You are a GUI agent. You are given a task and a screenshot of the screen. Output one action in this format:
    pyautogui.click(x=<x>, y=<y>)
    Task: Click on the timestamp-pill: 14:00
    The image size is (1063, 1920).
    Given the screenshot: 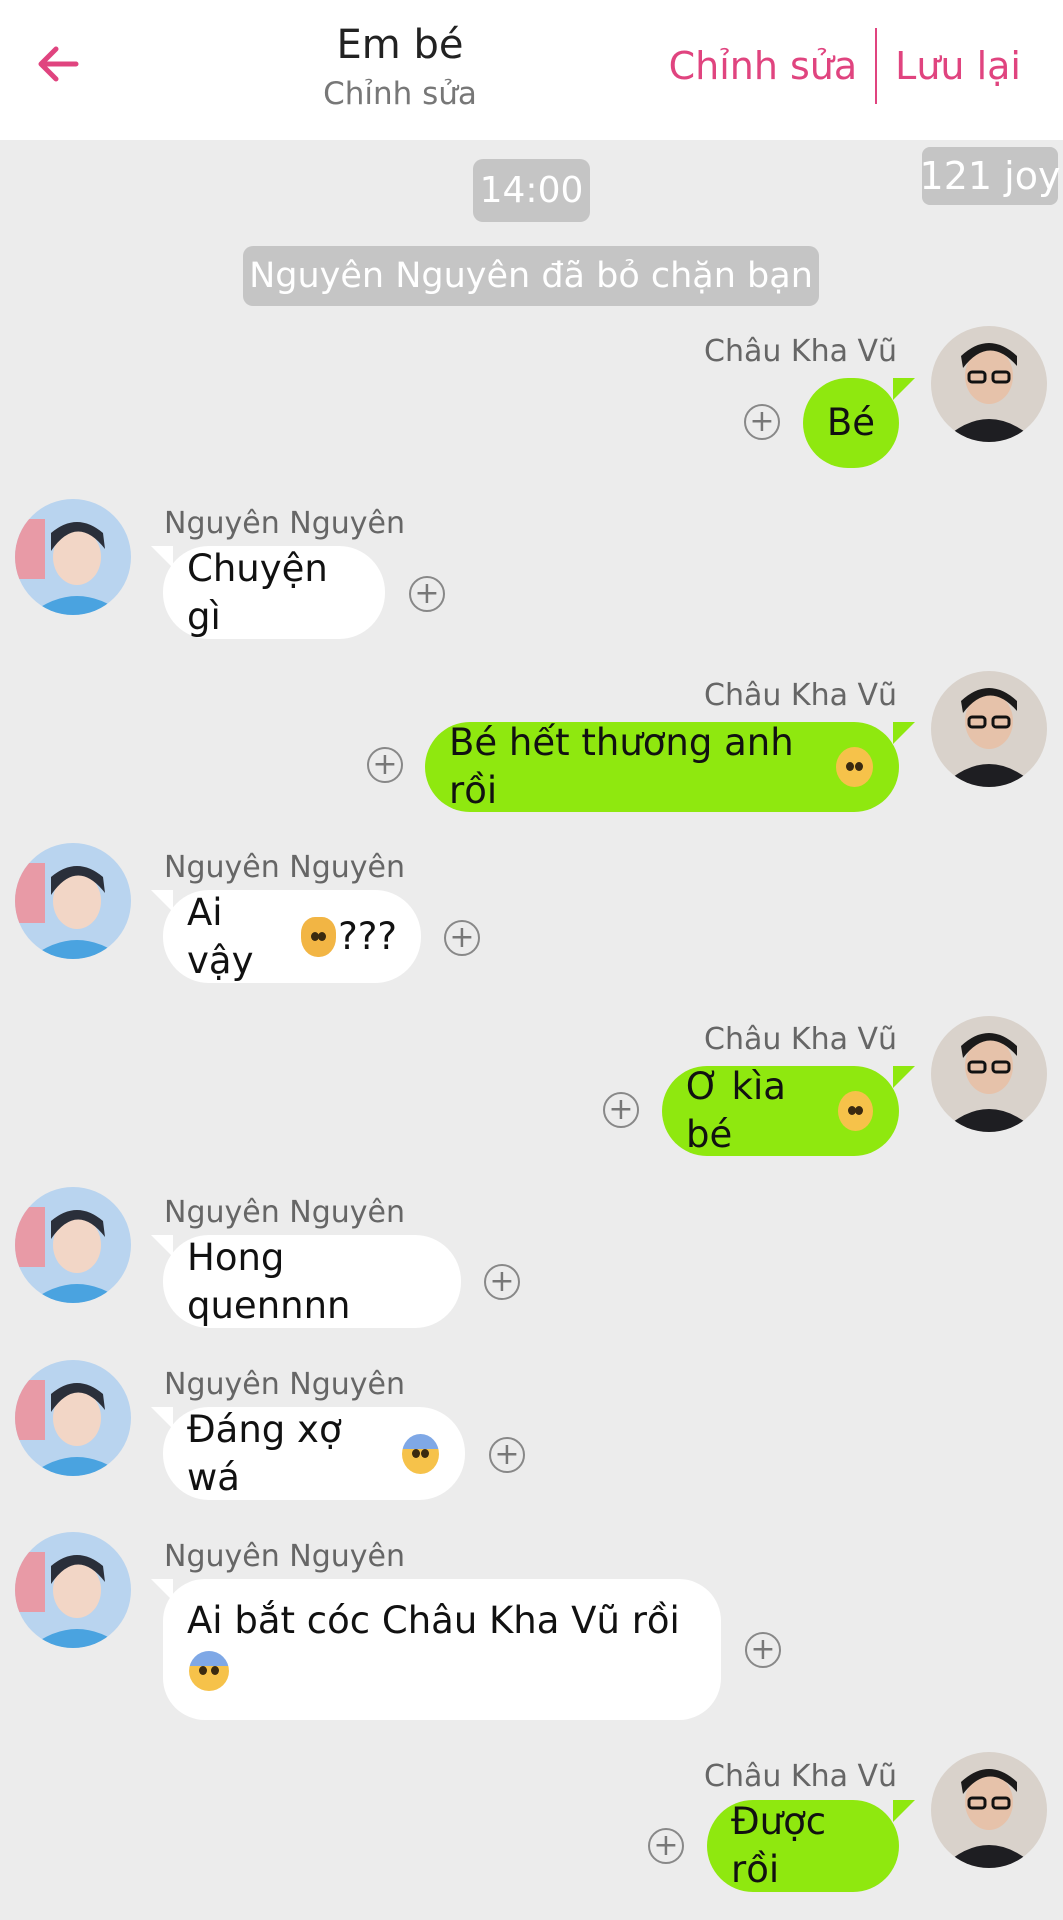 What is the action you would take?
    pyautogui.click(x=531, y=190)
    